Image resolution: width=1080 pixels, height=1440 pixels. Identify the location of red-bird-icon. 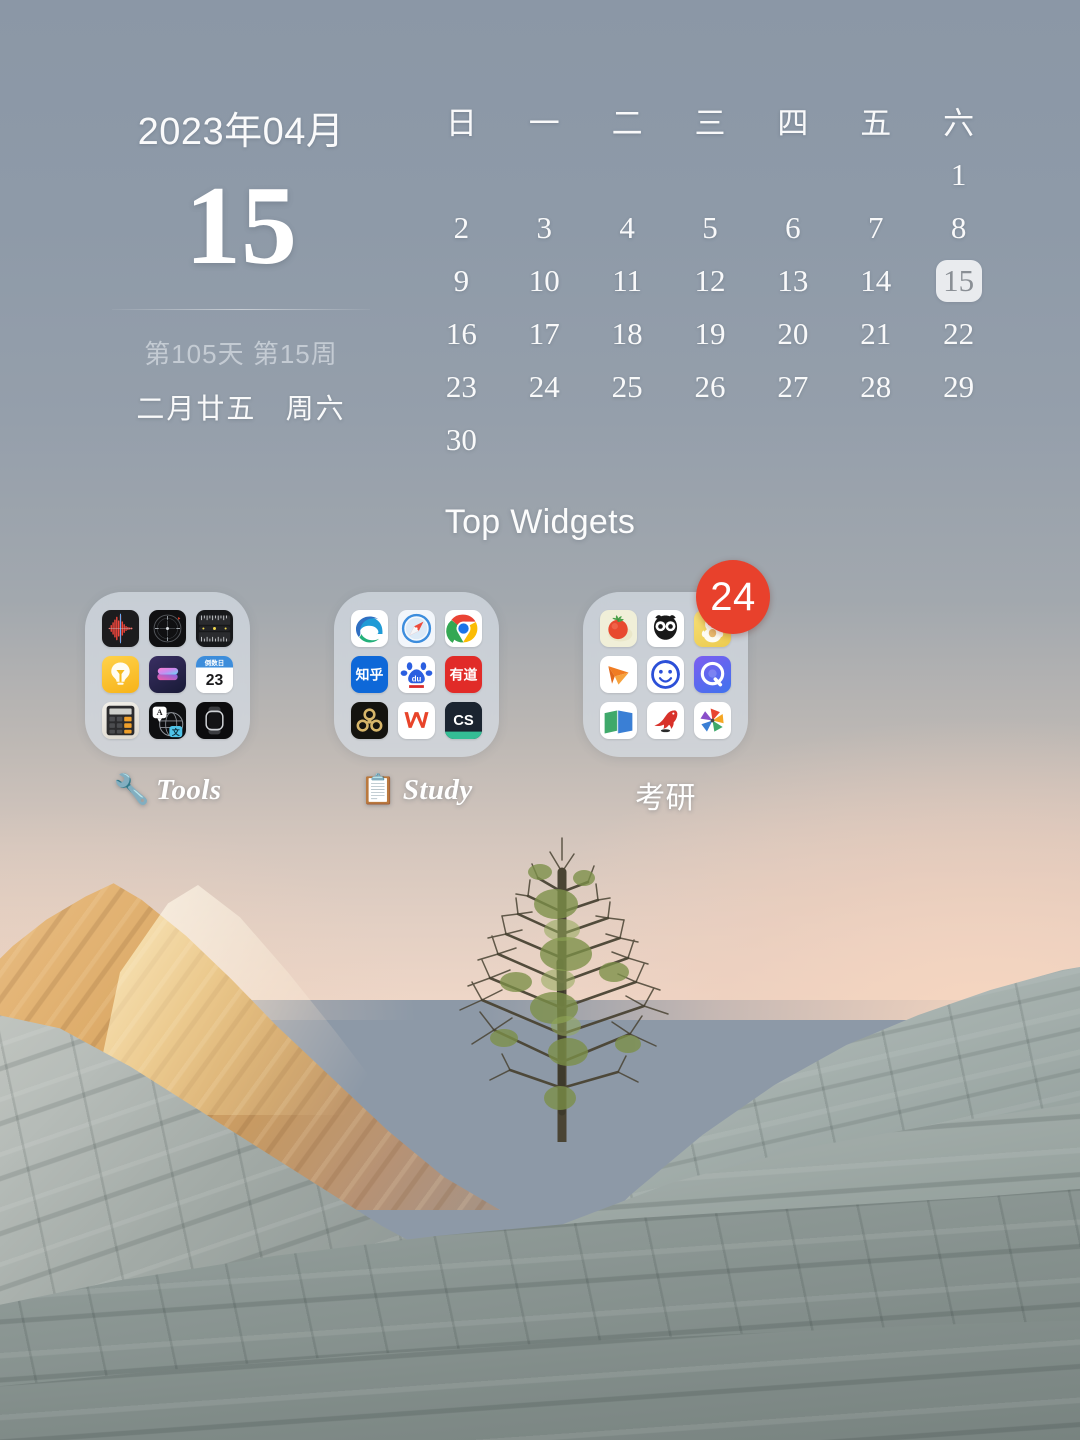
(665, 721).